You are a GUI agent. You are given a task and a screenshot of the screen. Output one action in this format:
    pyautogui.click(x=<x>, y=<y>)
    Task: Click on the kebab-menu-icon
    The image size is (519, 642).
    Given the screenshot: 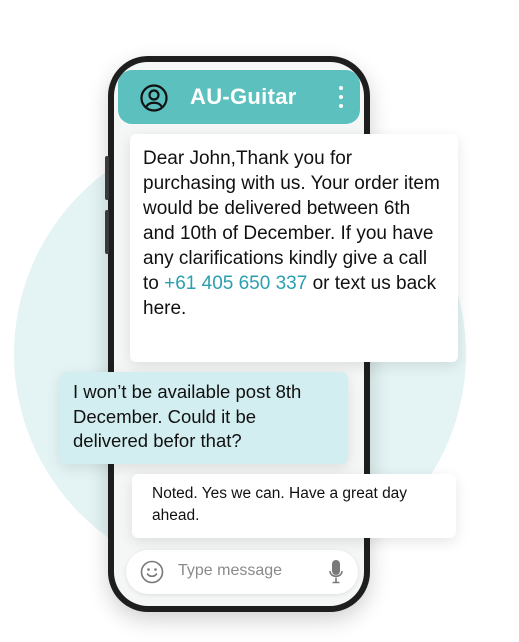 What is the action you would take?
    pyautogui.click(x=341, y=98)
    